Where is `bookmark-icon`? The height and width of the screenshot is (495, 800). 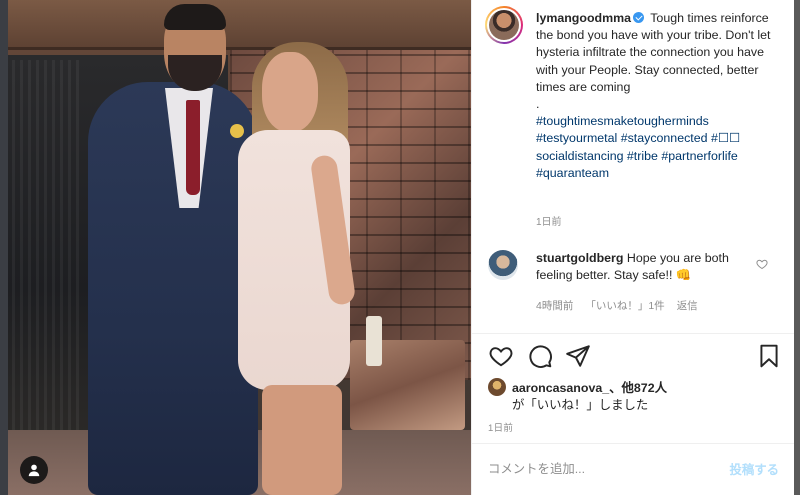 bookmark-icon is located at coordinates (769, 356).